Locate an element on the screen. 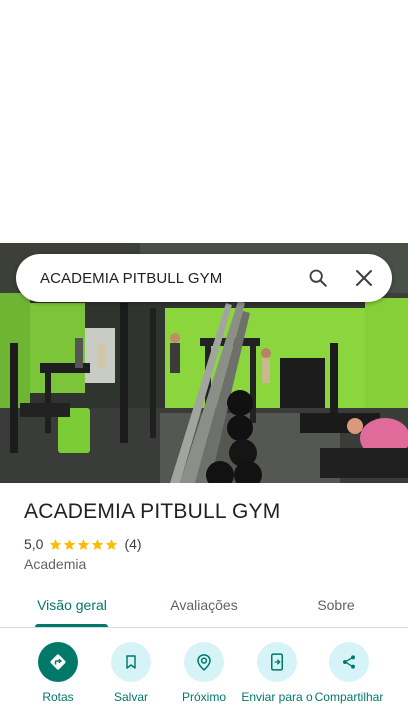 The image size is (408, 726). nearby-label: Próximo is located at coordinates (203, 697).